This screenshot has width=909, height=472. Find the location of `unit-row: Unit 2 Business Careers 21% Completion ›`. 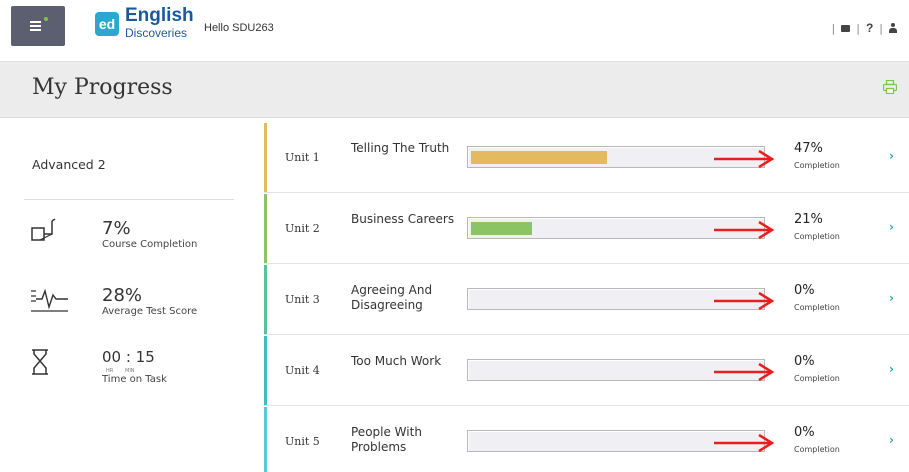

unit-row: Unit 2 Business Careers 21% Completion › is located at coordinates (586, 229).